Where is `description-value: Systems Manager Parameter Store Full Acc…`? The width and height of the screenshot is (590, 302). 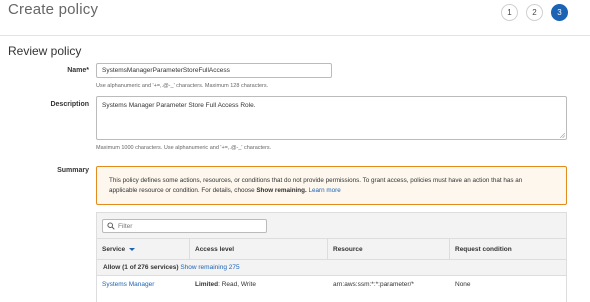
description-value: Systems Manager Parameter Store Full Acc… is located at coordinates (179, 105).